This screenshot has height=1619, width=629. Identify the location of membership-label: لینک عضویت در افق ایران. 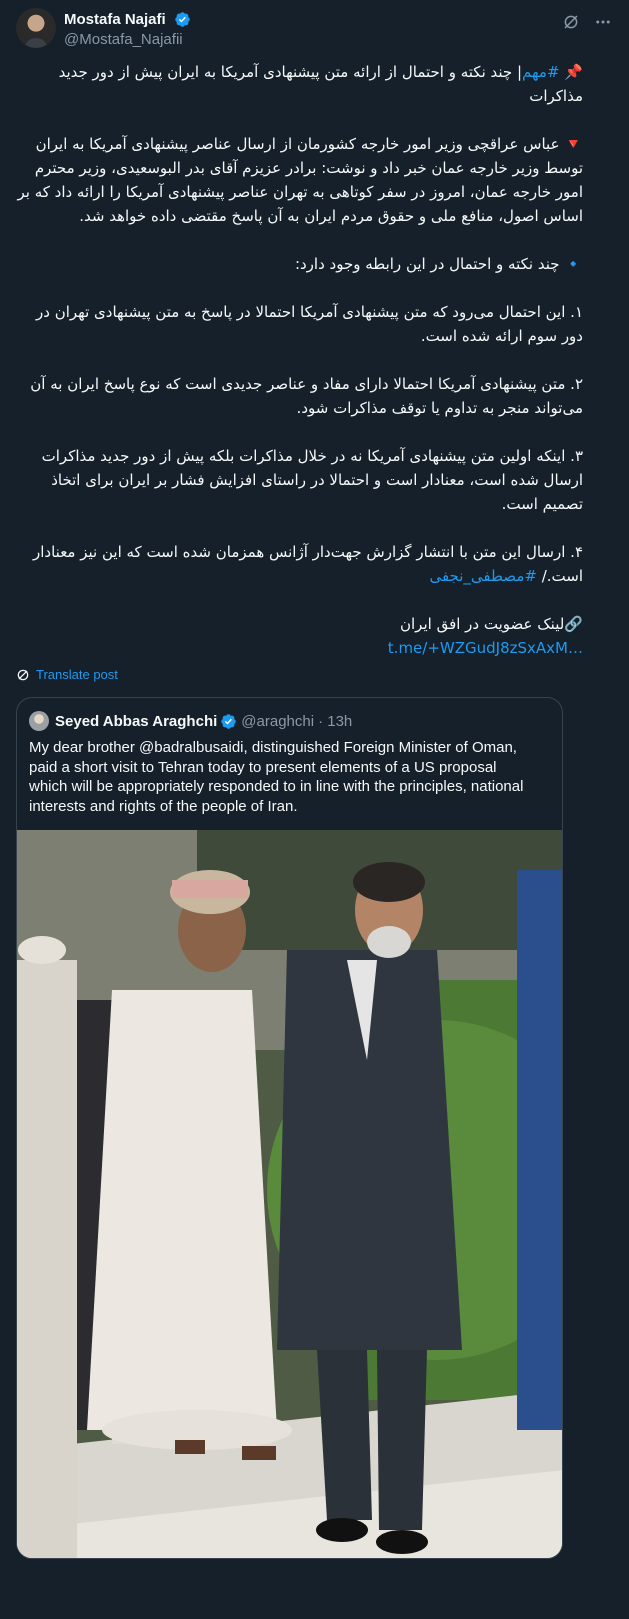
(482, 624).